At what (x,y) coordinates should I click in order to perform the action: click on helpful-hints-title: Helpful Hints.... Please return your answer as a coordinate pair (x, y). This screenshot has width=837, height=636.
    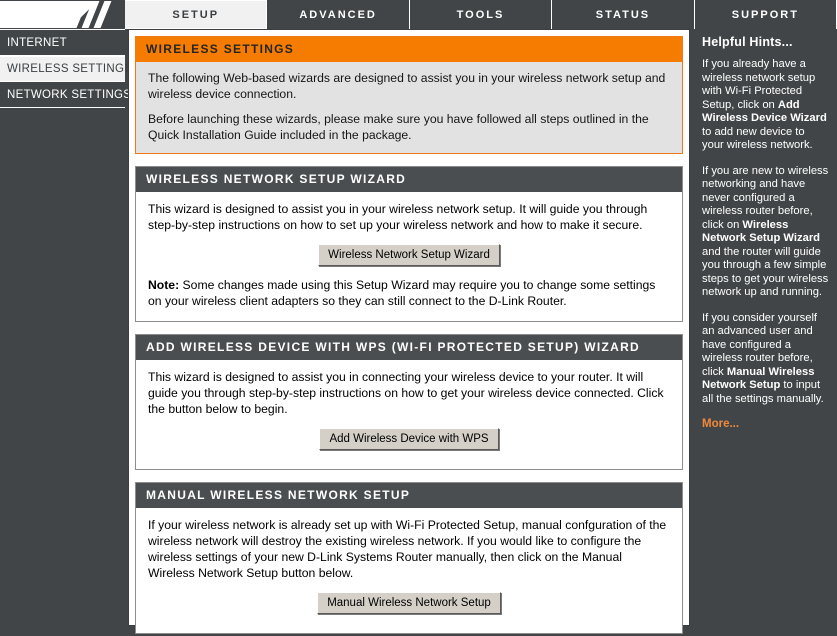
    Looking at the image, I should click on (747, 42).